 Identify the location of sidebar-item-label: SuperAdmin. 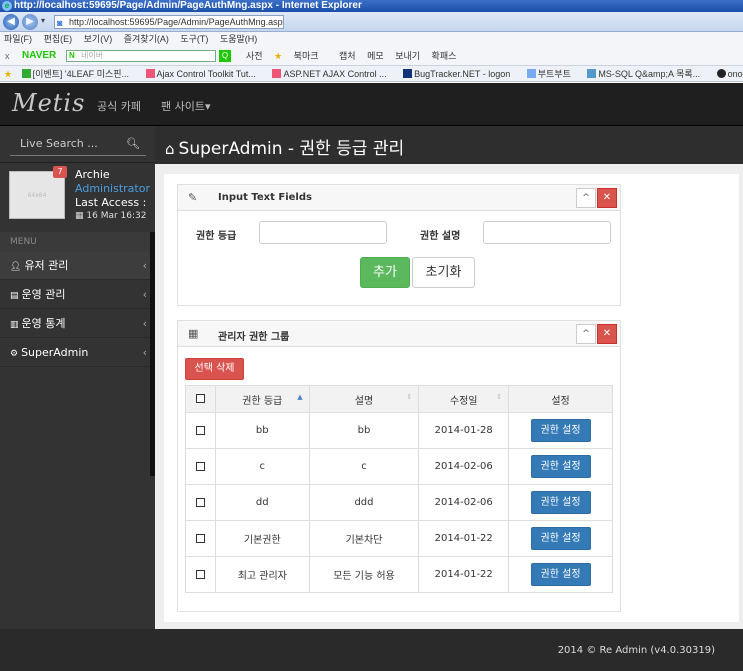
(55, 352).